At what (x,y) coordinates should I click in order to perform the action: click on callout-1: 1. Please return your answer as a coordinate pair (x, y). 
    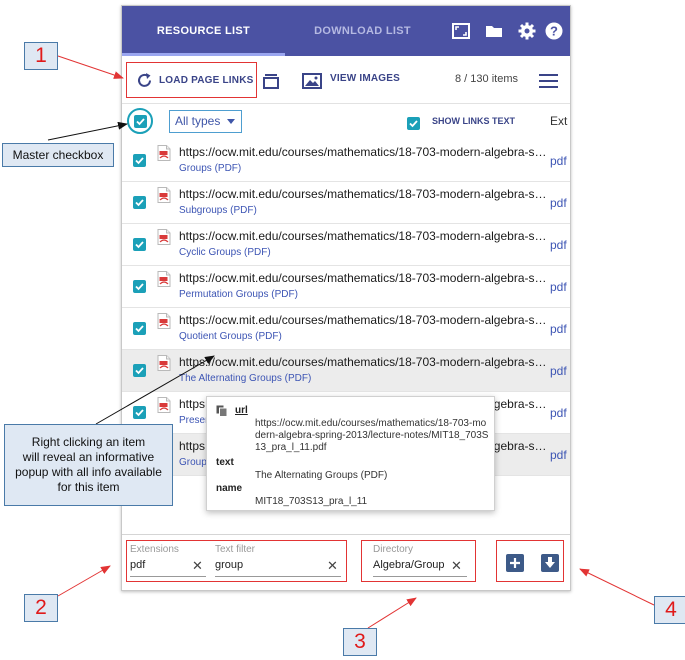
    Looking at the image, I should click on (41, 56).